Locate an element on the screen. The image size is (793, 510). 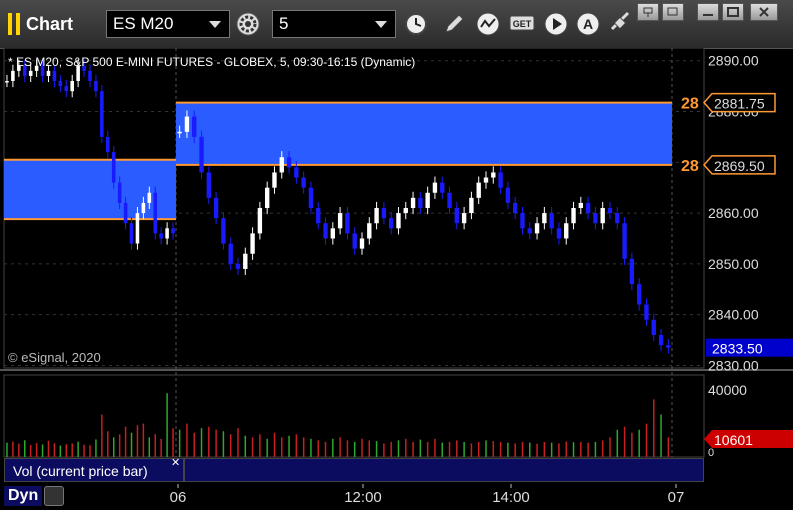
restore-icon is located at coordinates (672, 11).